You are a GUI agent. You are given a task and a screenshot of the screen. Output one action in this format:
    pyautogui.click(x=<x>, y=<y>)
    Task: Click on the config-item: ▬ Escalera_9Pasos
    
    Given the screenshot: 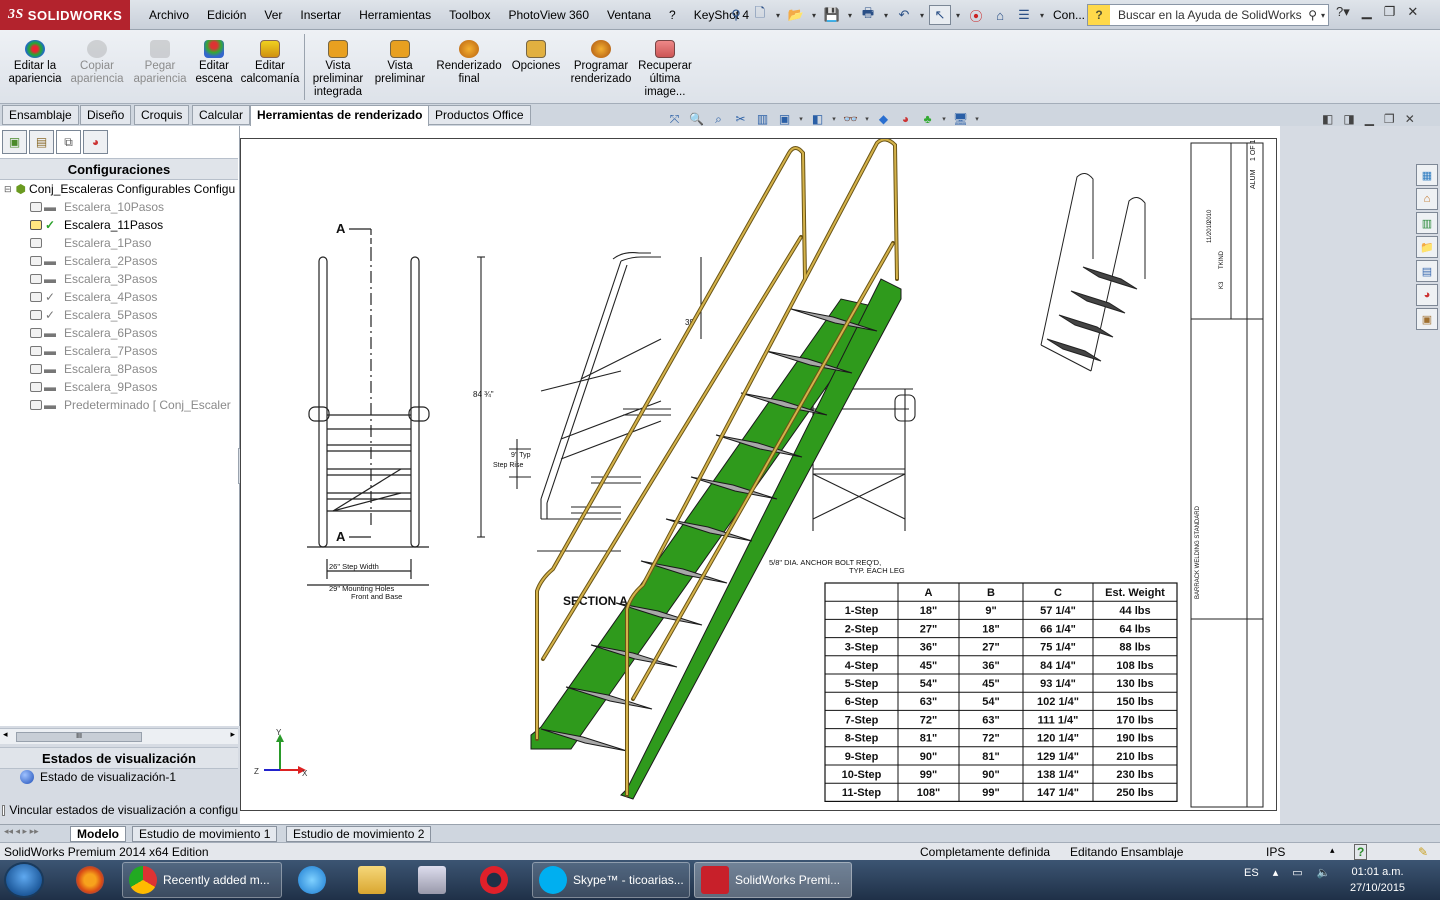 What is the action you would take?
    pyautogui.click(x=93, y=387)
    